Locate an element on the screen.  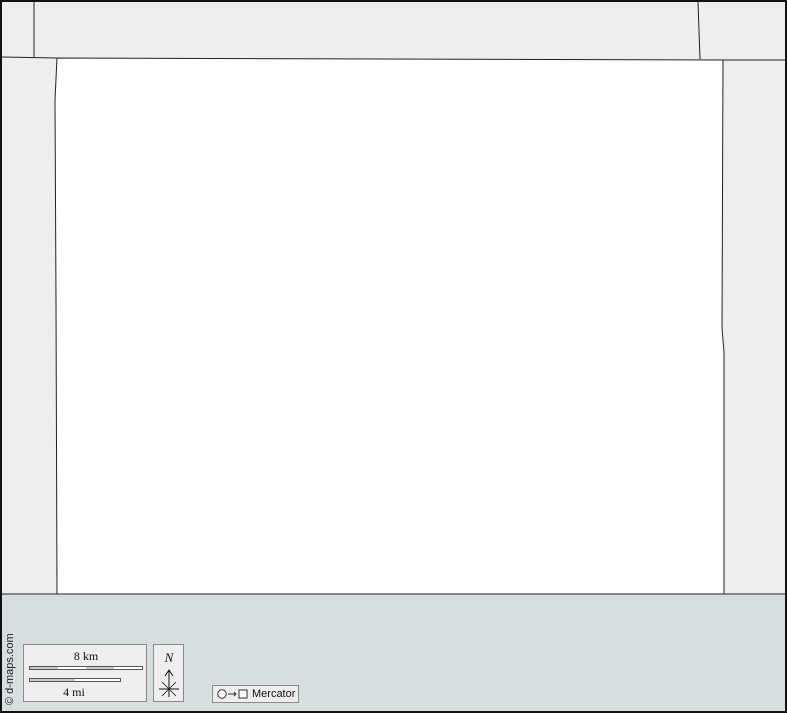
projection-name: Mercator is located at coordinates (274, 694).